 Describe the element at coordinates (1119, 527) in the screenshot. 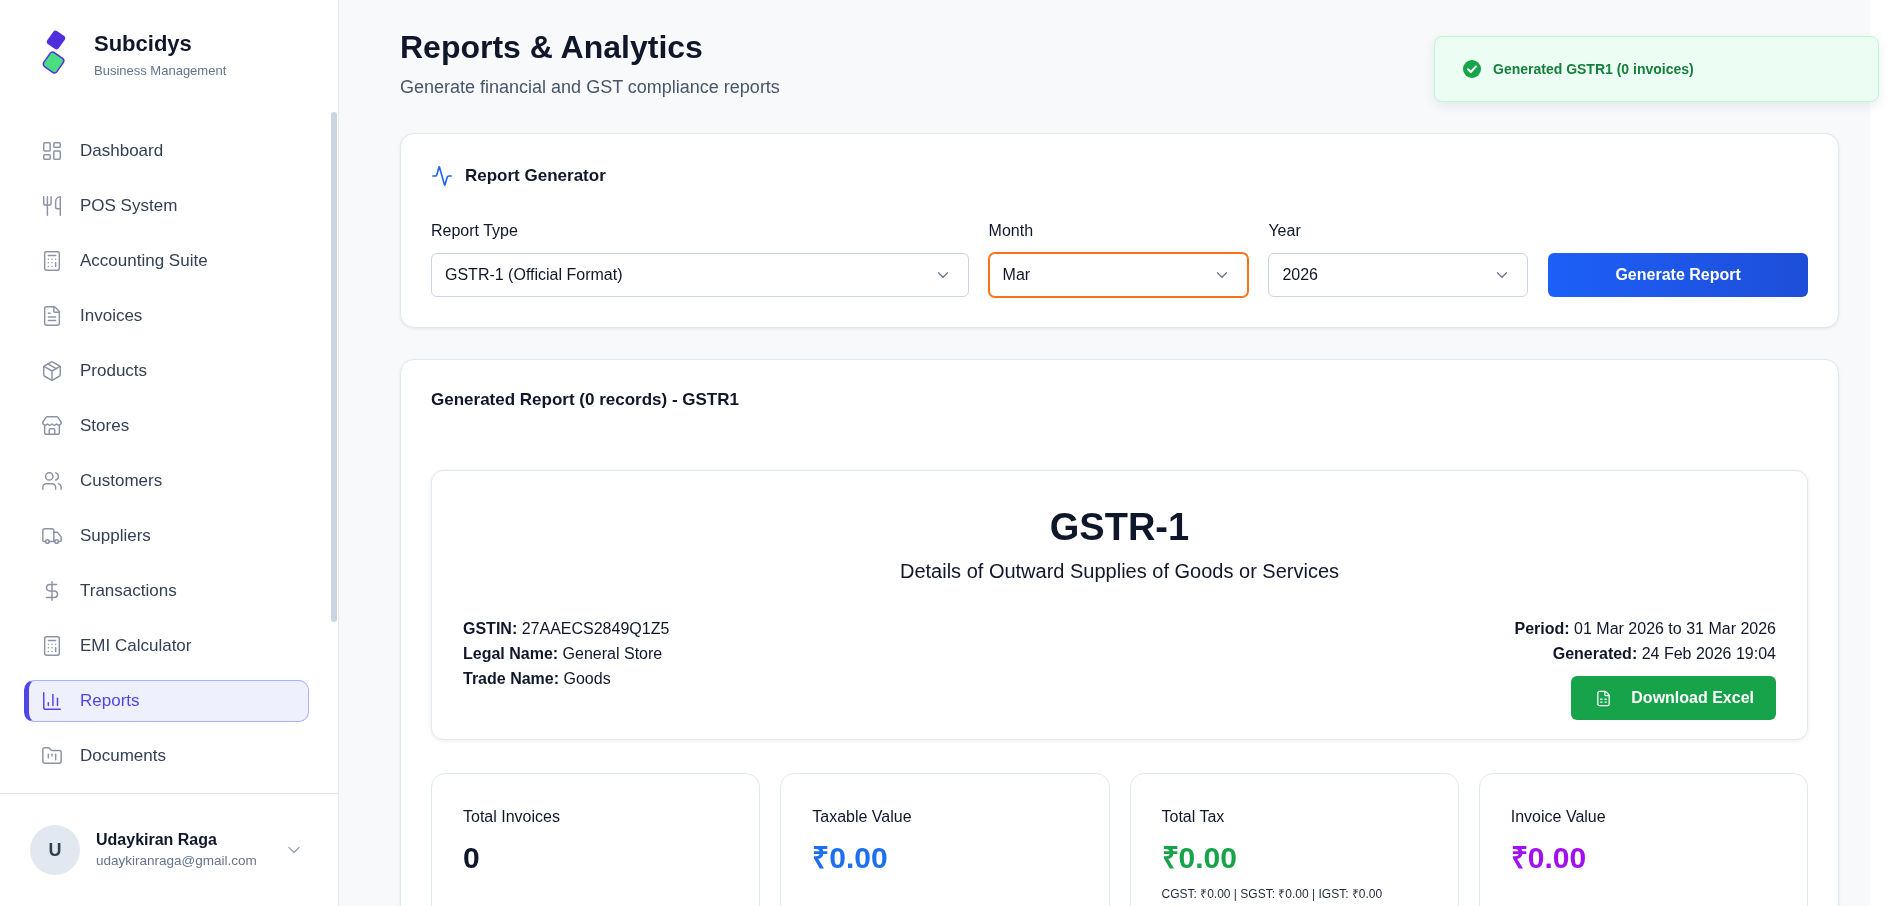

I see `report-title: GSTR-1` at that location.